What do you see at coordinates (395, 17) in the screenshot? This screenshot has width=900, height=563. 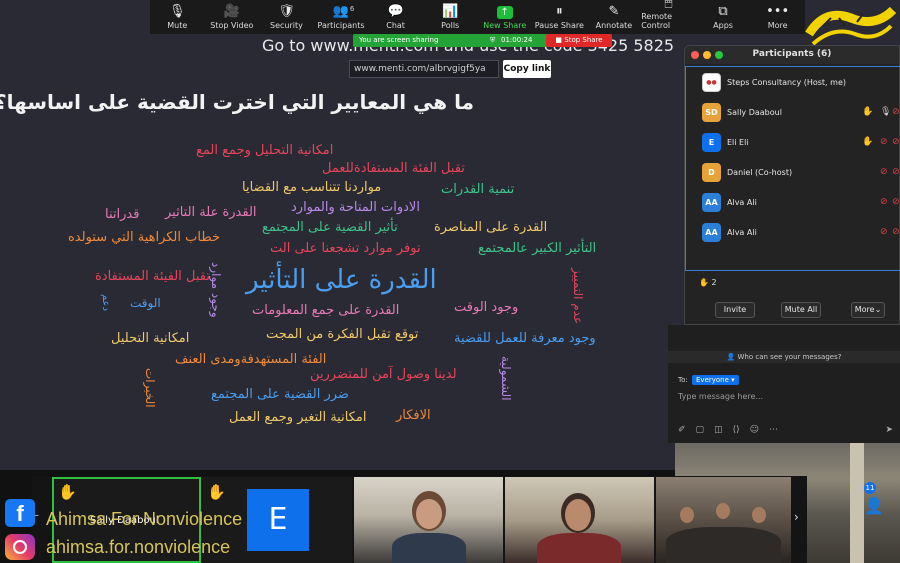 I see `chat-button: 💬 Chat` at bounding box center [395, 17].